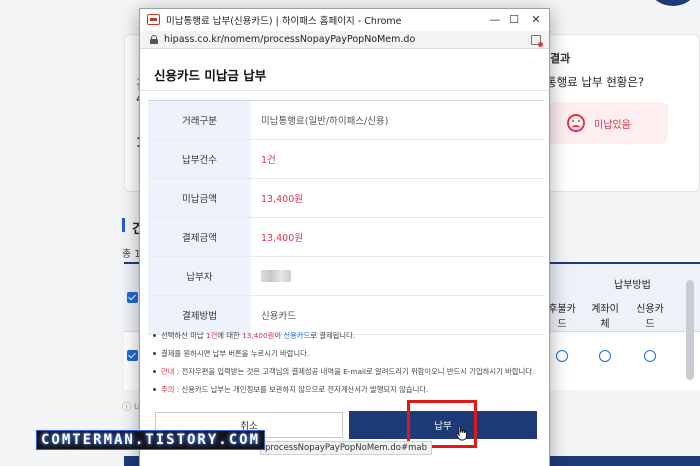 Image resolution: width=700 pixels, height=466 pixels. What do you see at coordinates (346, 448) in the screenshot?
I see `status-url-bar: processNopayPayPopNoMem.do#mab` at bounding box center [346, 448].